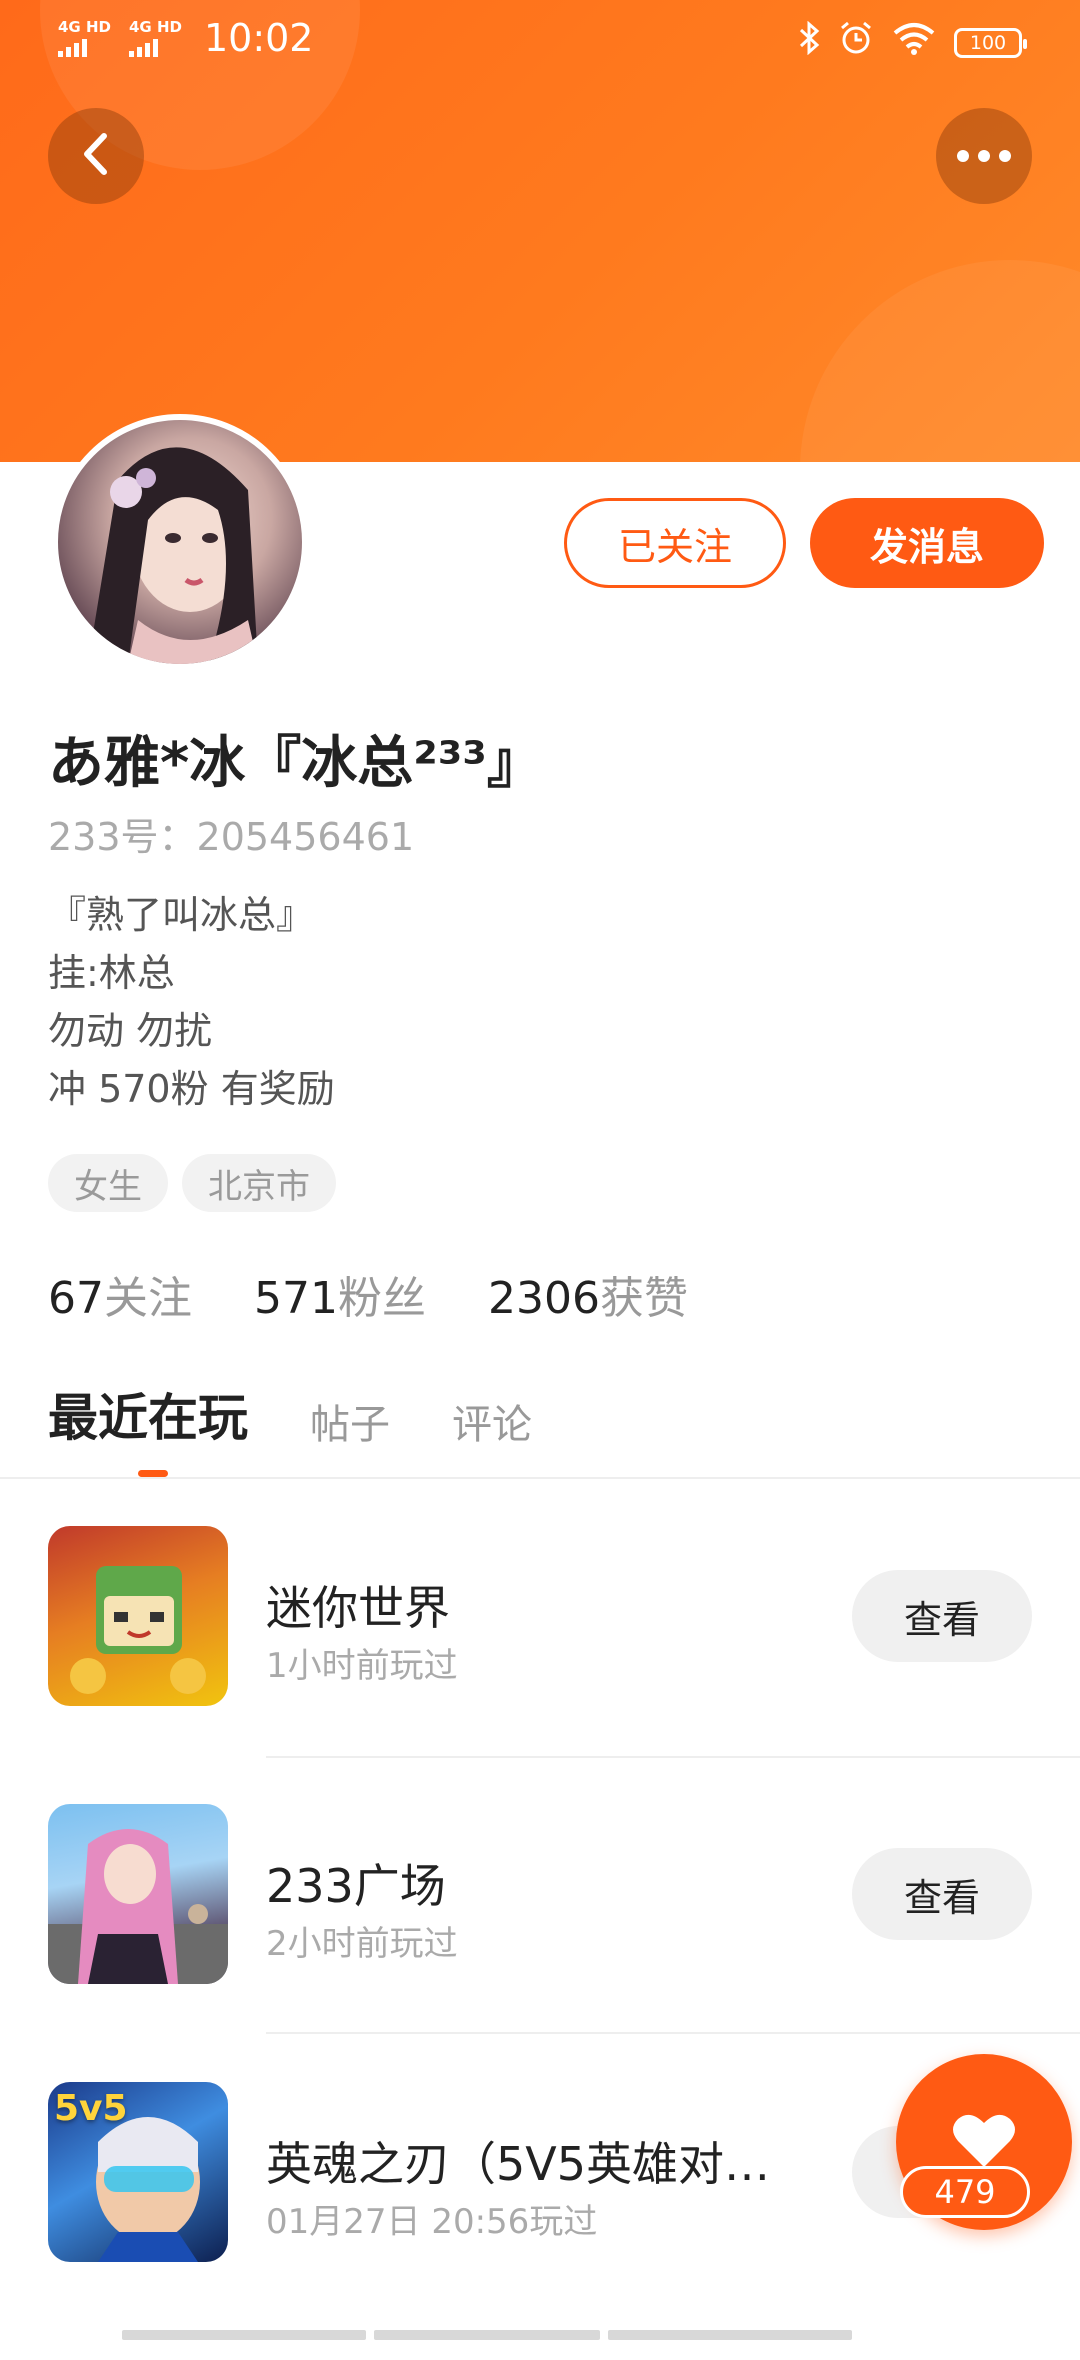 The image size is (1080, 2360). I want to click on message-button: 发消息, so click(927, 543).